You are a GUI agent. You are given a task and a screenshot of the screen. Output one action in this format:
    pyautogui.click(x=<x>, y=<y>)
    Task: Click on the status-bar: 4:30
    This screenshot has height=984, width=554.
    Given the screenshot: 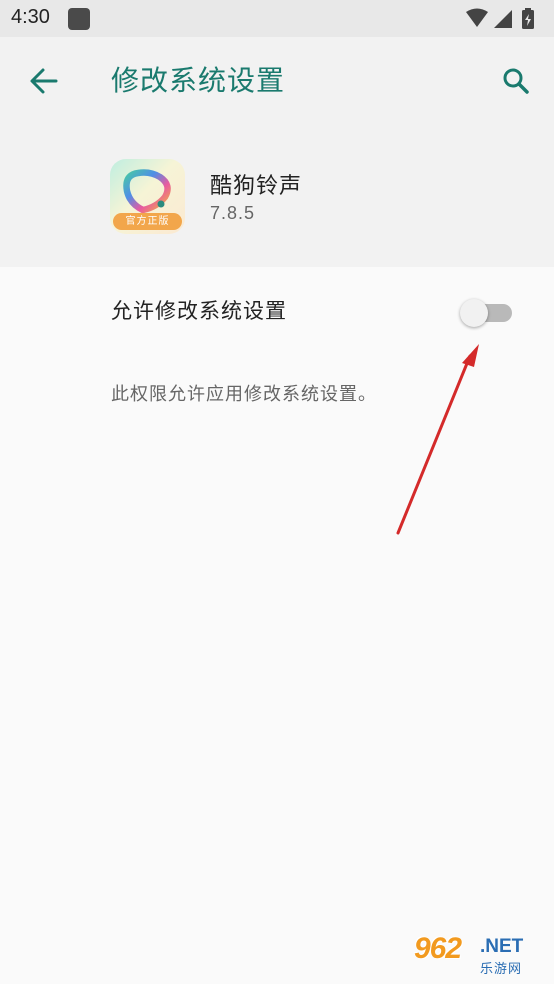 What is the action you would take?
    pyautogui.click(x=277, y=18)
    